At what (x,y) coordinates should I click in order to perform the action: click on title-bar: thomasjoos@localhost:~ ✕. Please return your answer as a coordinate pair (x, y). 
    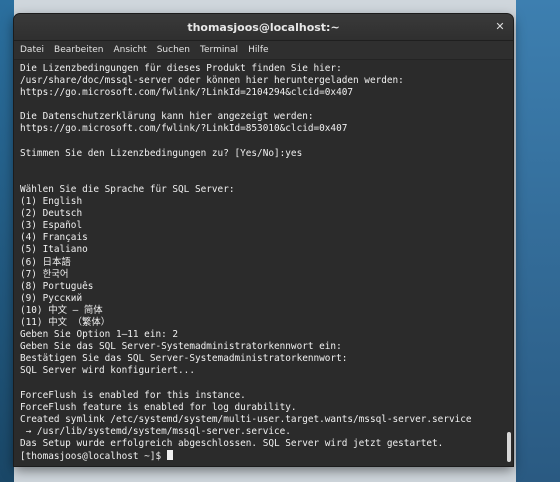
    Looking at the image, I should click on (263, 27).